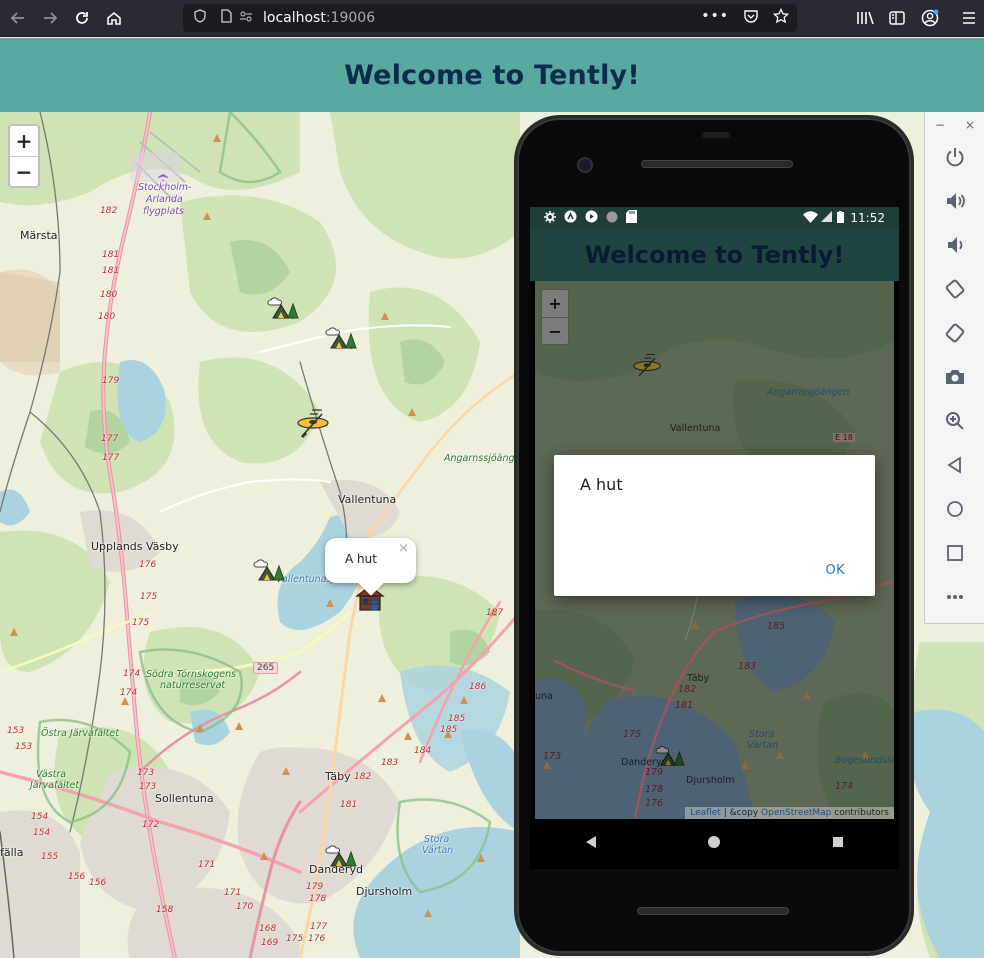 The height and width of the screenshot is (958, 984). Describe the element at coordinates (715, 18) in the screenshot. I see `more-icon: •••` at that location.